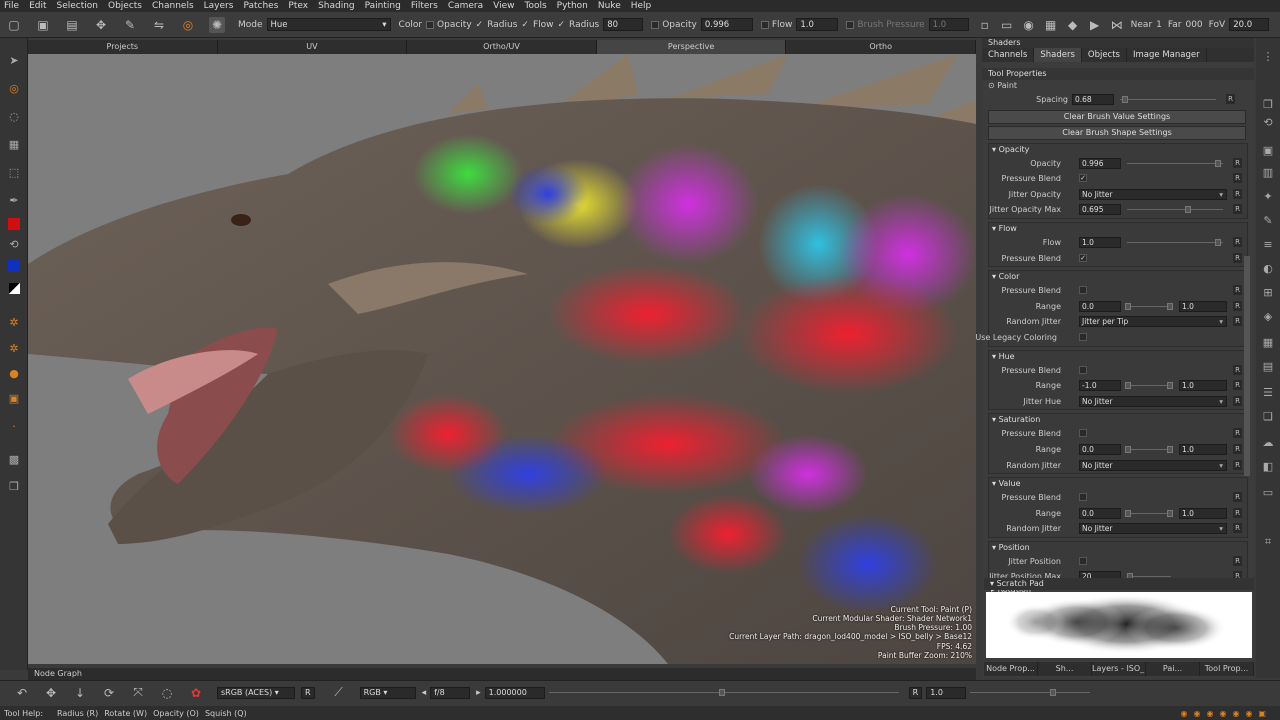  What do you see at coordinates (1100, 242) in the screenshot?
I see `flow-prop-field: 1.0` at bounding box center [1100, 242].